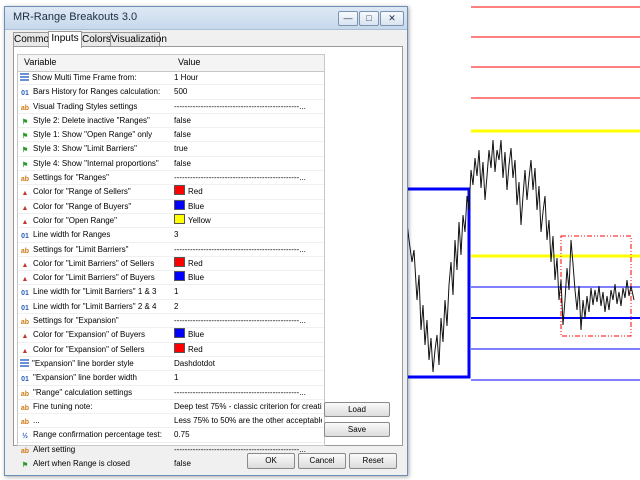  Describe the element at coordinates (171, 349) in the screenshot. I see `table-row: ▲ Color for "Expansion" of Sellers Red` at that location.